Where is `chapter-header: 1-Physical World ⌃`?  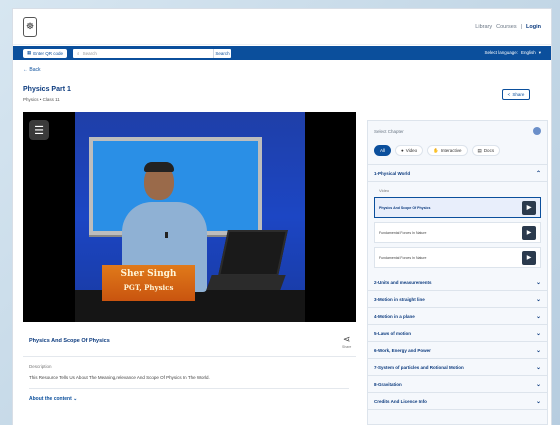
chapter-header: 1-Physical World ⌃ is located at coordinates (457, 173).